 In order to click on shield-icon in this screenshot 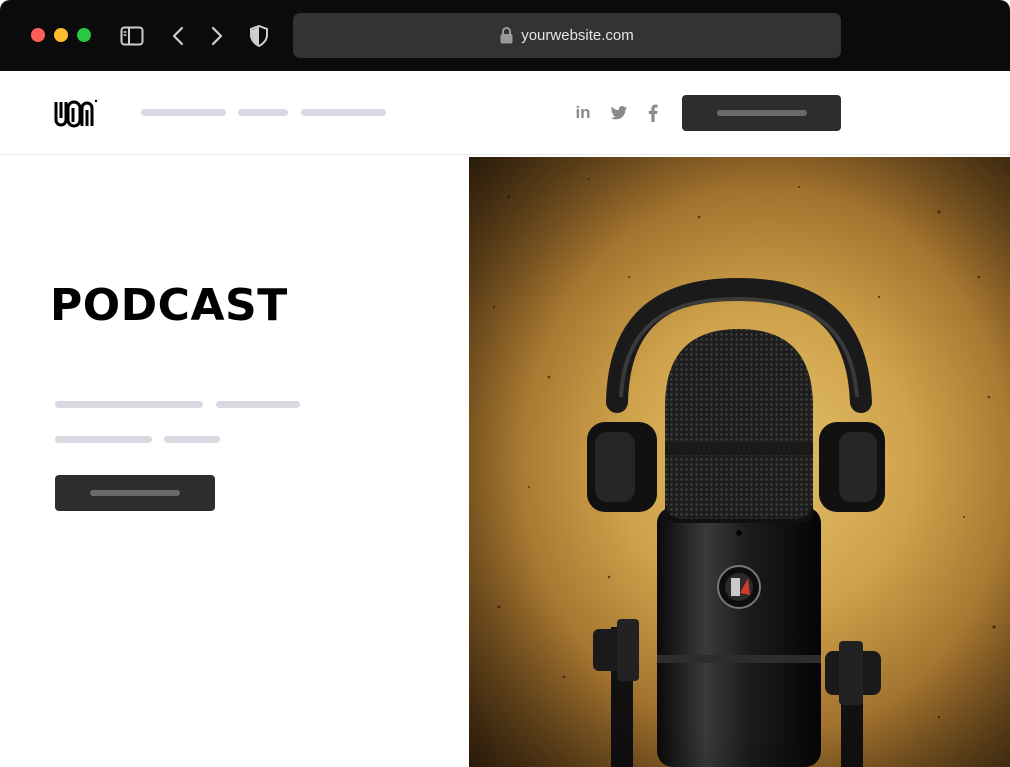, I will do `click(259, 36)`.